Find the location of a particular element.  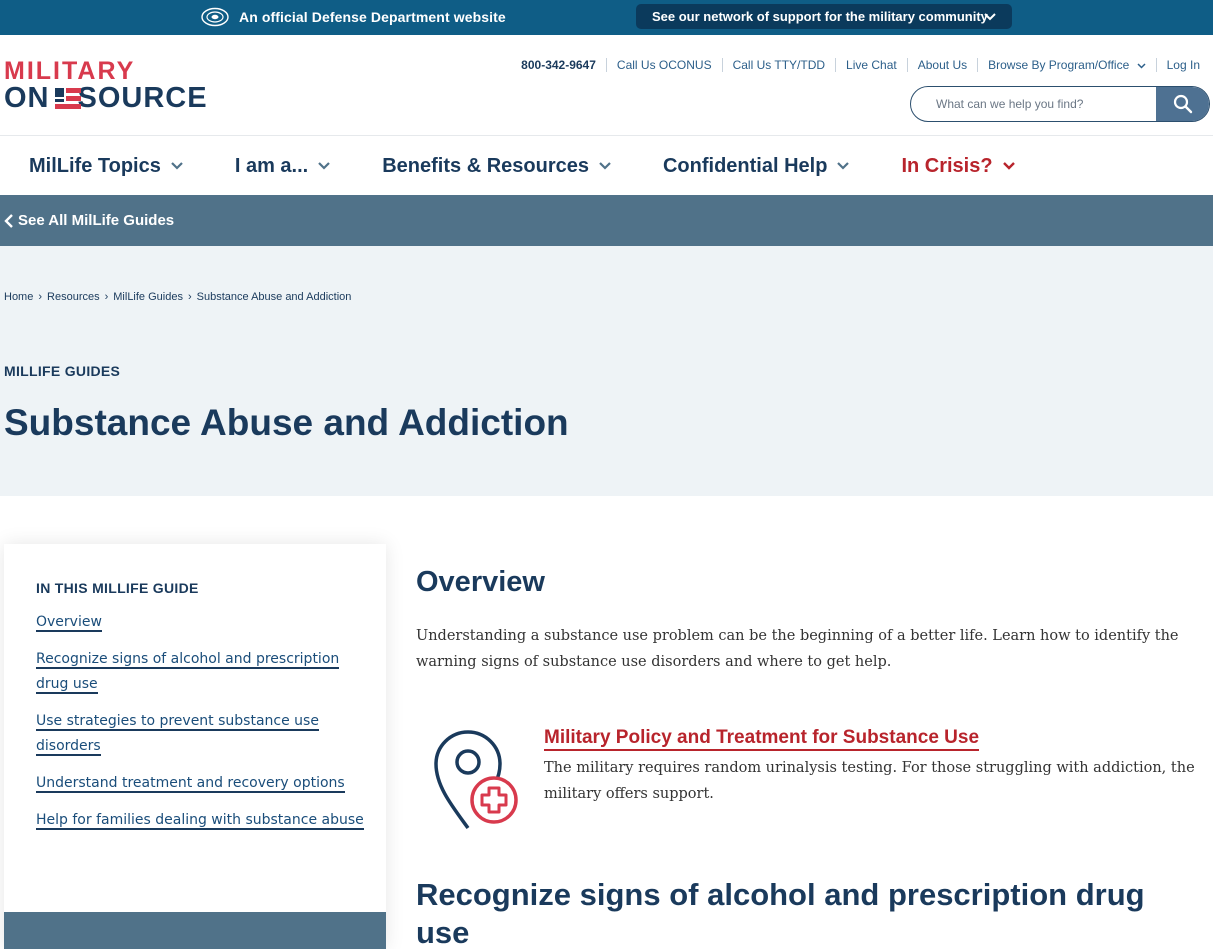

browse-program-dropdown: Browse By Program/Office is located at coordinates (1066, 65).